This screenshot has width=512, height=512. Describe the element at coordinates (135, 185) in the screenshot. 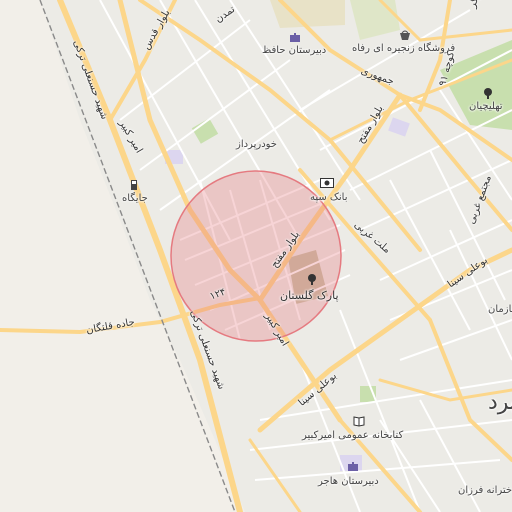

I see `fuel-icon` at that location.